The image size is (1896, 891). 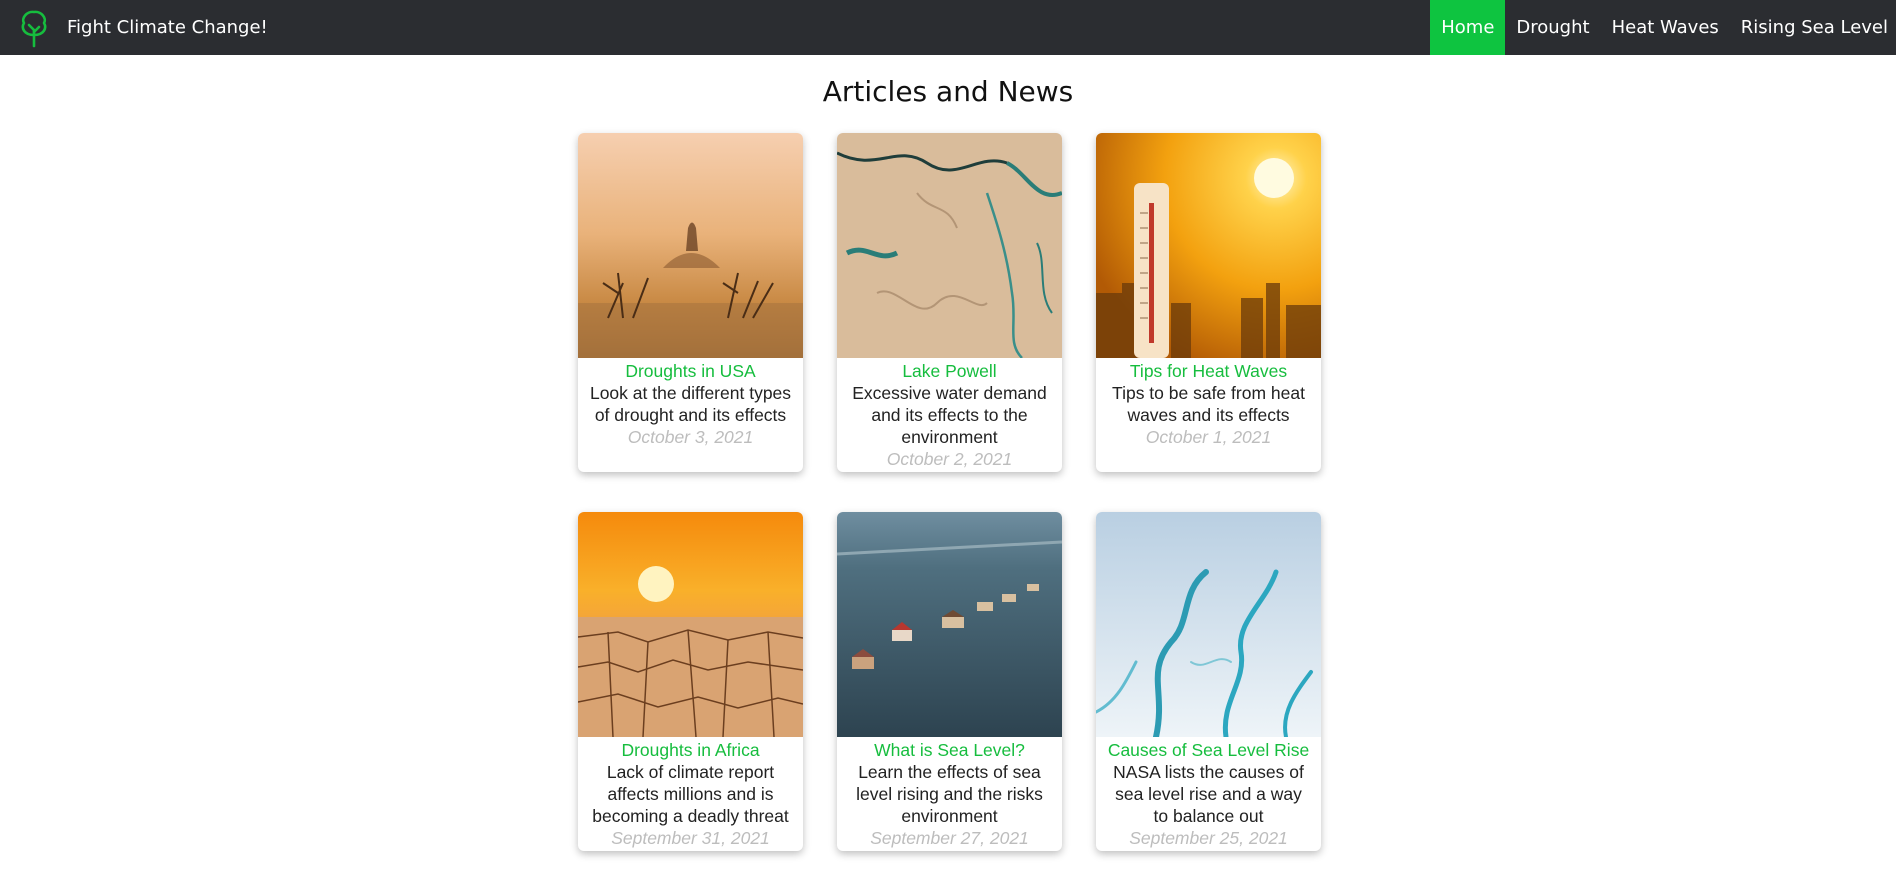 What do you see at coordinates (1468, 27) in the screenshot?
I see `nav-home: Home` at bounding box center [1468, 27].